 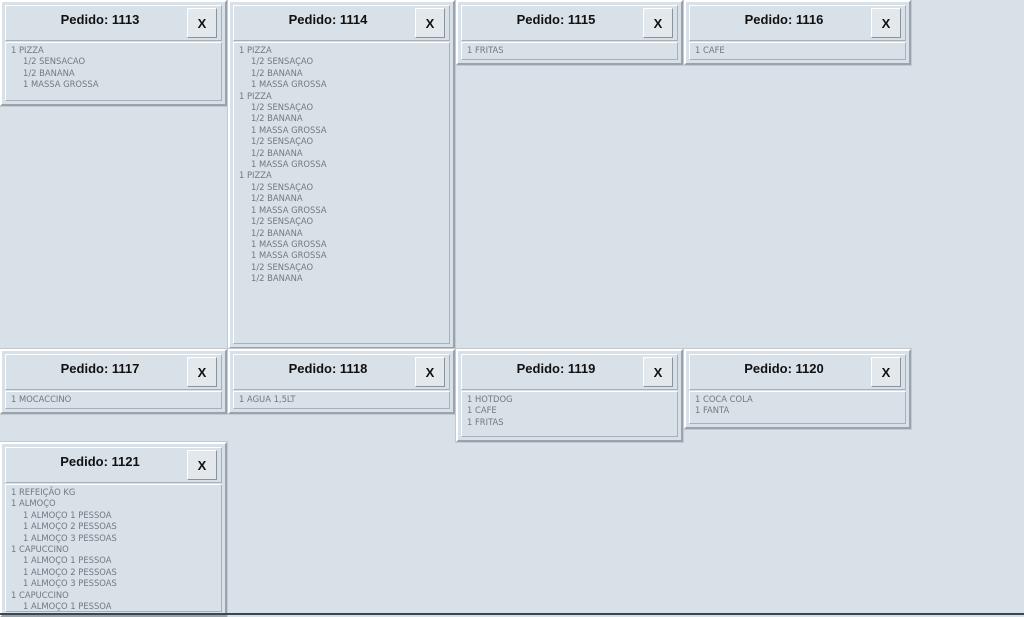 I want to click on order-item: 1 FANTA, so click(x=712, y=410).